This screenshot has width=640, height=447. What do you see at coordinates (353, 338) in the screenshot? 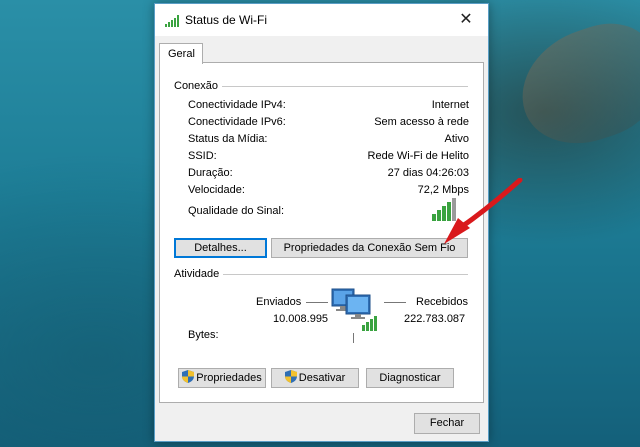
I see `bytes-divider-tick` at bounding box center [353, 338].